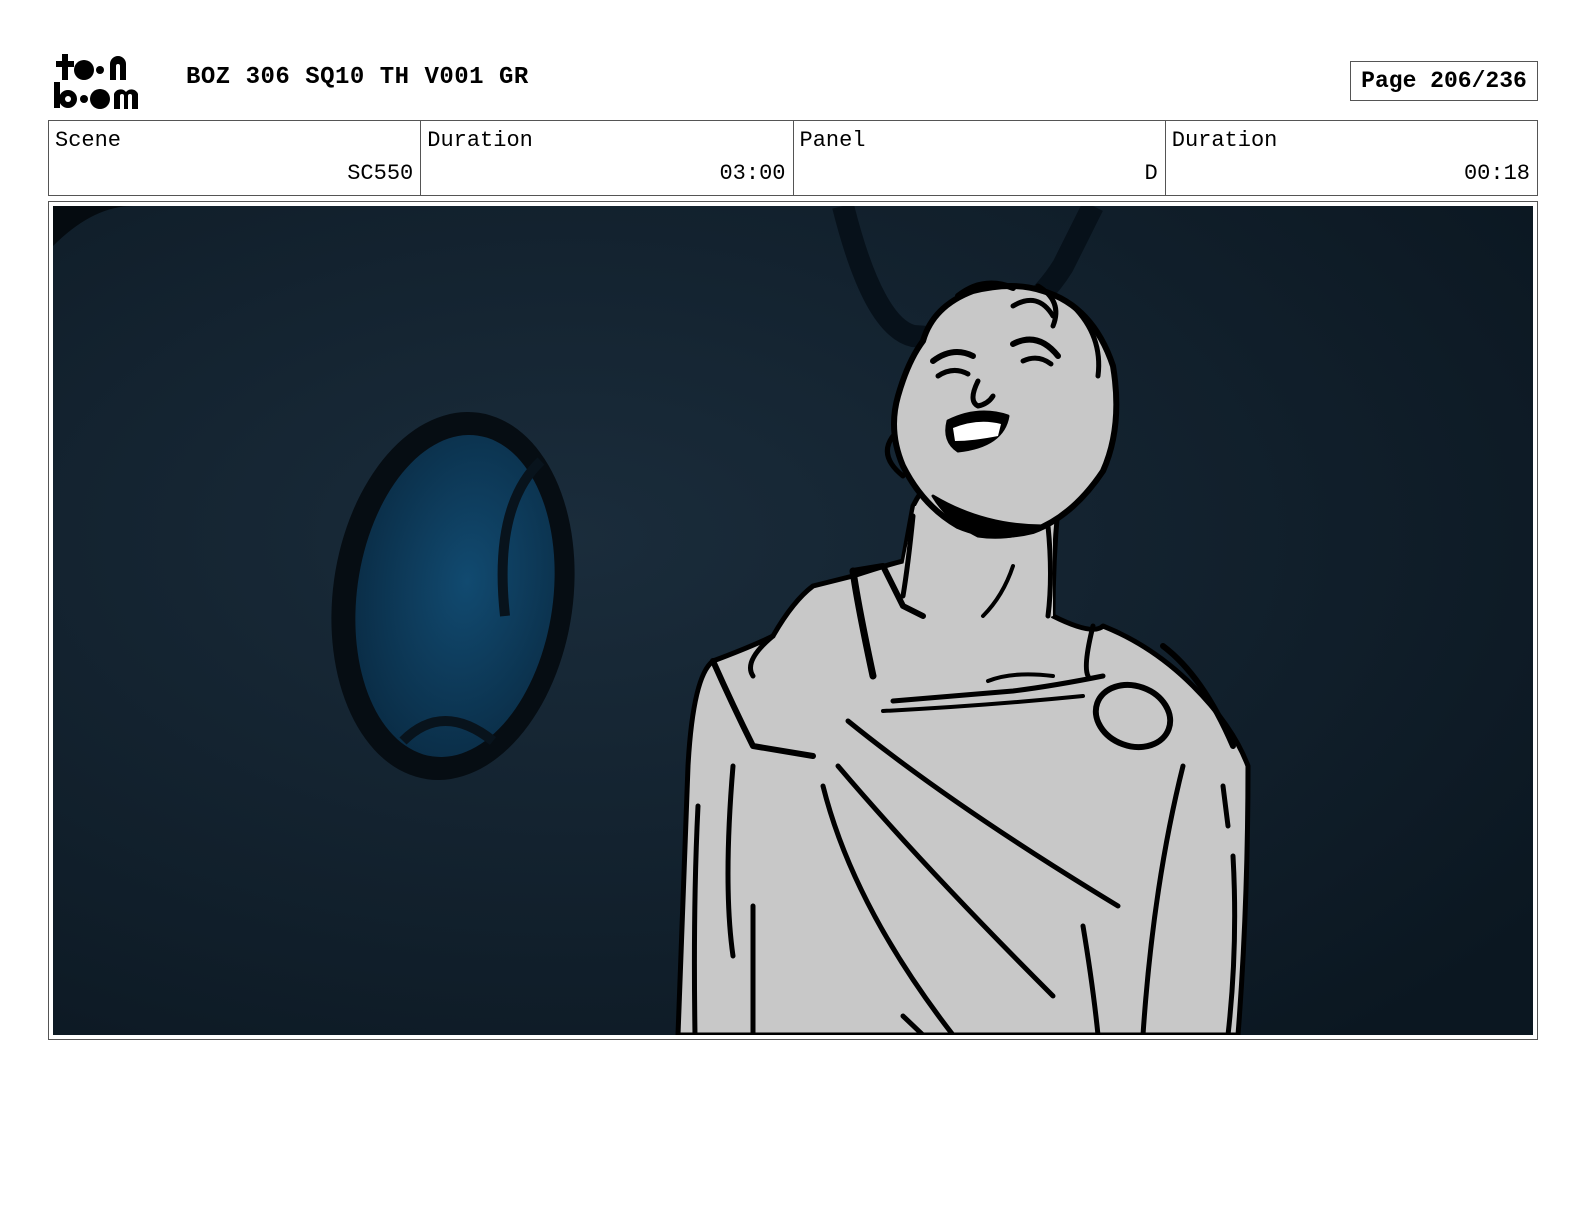 Image resolution: width=1584 pixels, height=1224 pixels. What do you see at coordinates (480, 140) in the screenshot?
I see `scene-duration-label: Duration` at bounding box center [480, 140].